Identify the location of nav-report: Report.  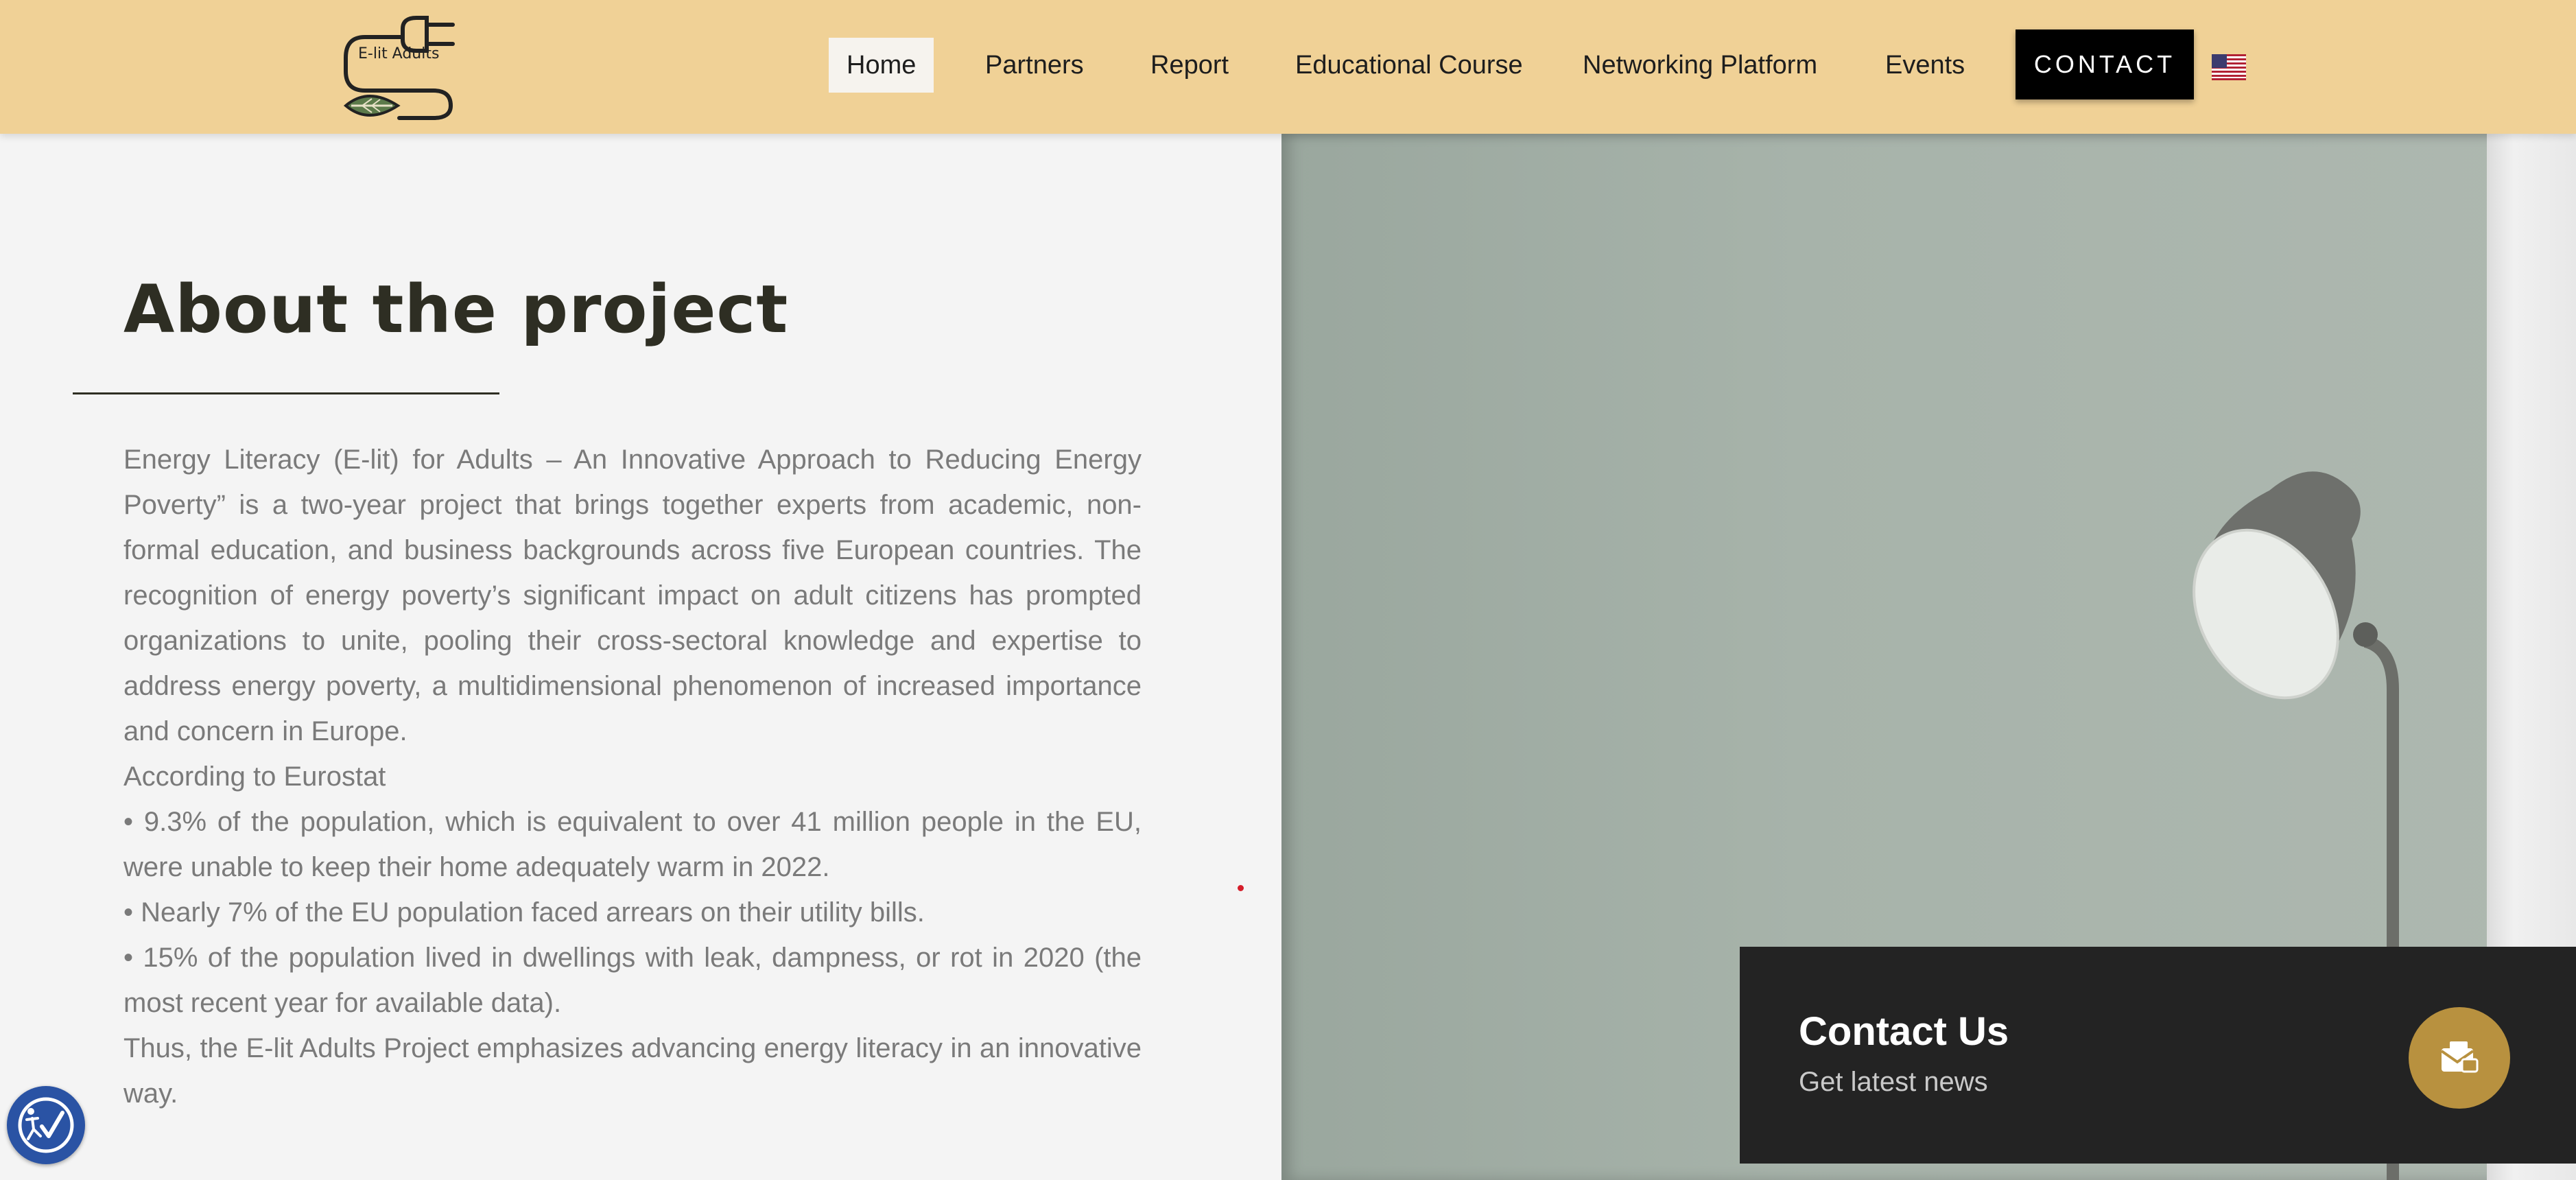
(1189, 65).